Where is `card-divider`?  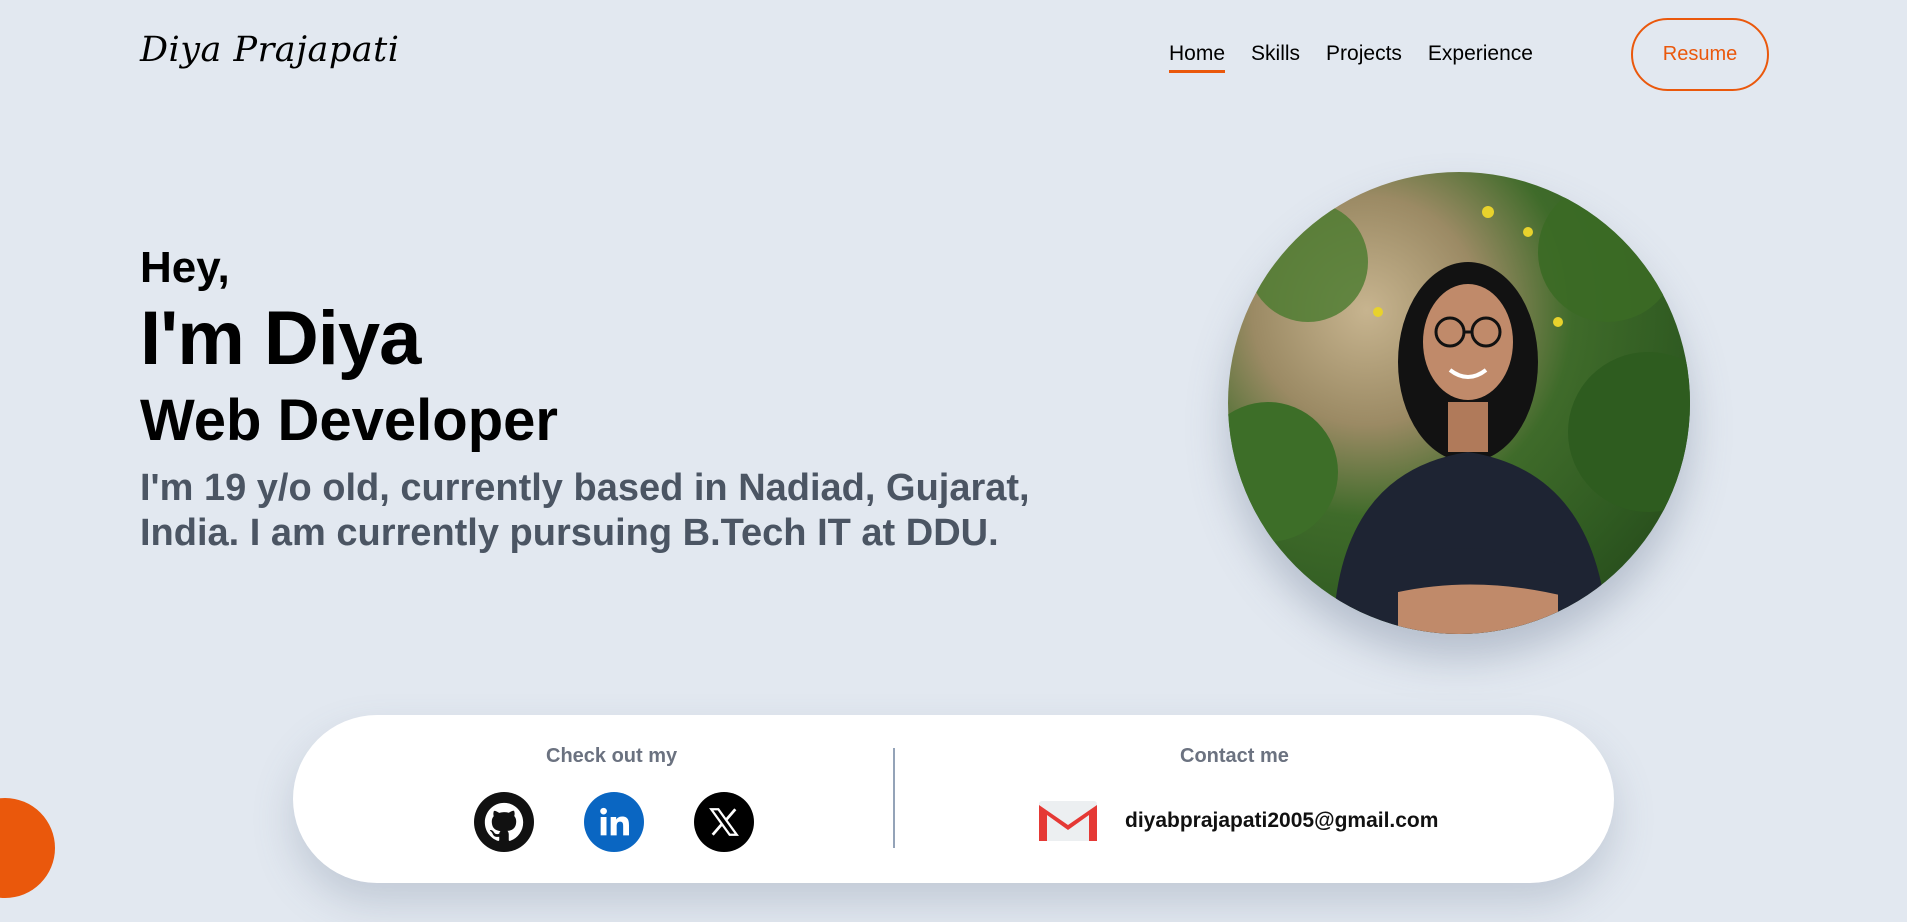 card-divider is located at coordinates (894, 798).